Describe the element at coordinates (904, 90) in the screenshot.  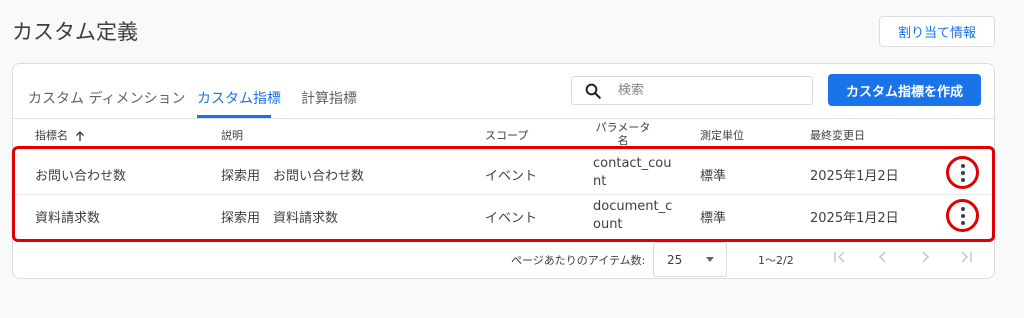
I see `create-custom-metric-button: カスタム指標を作成` at that location.